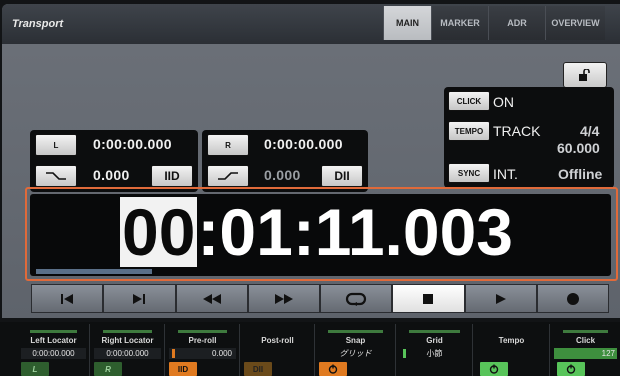 The height and width of the screenshot is (376, 620). Describe the element at coordinates (459, 23) in the screenshot. I see `tab-marker: MARKER` at that location.